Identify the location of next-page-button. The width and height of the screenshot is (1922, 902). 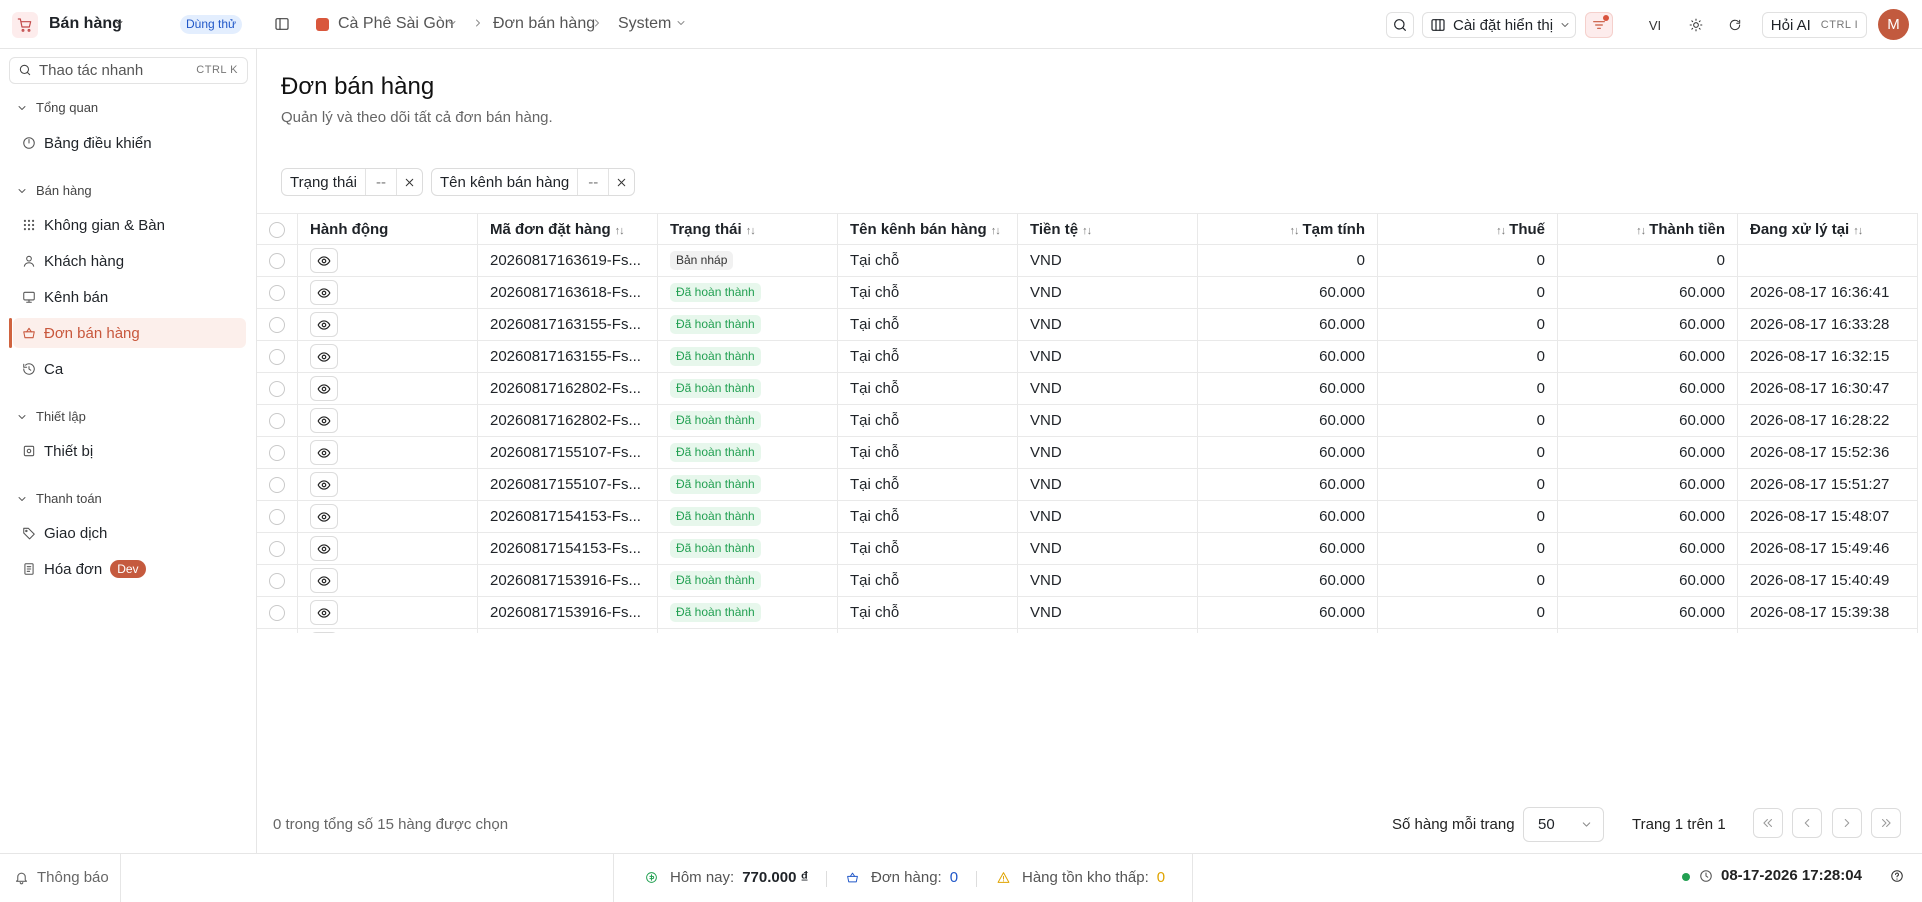
(1847, 823).